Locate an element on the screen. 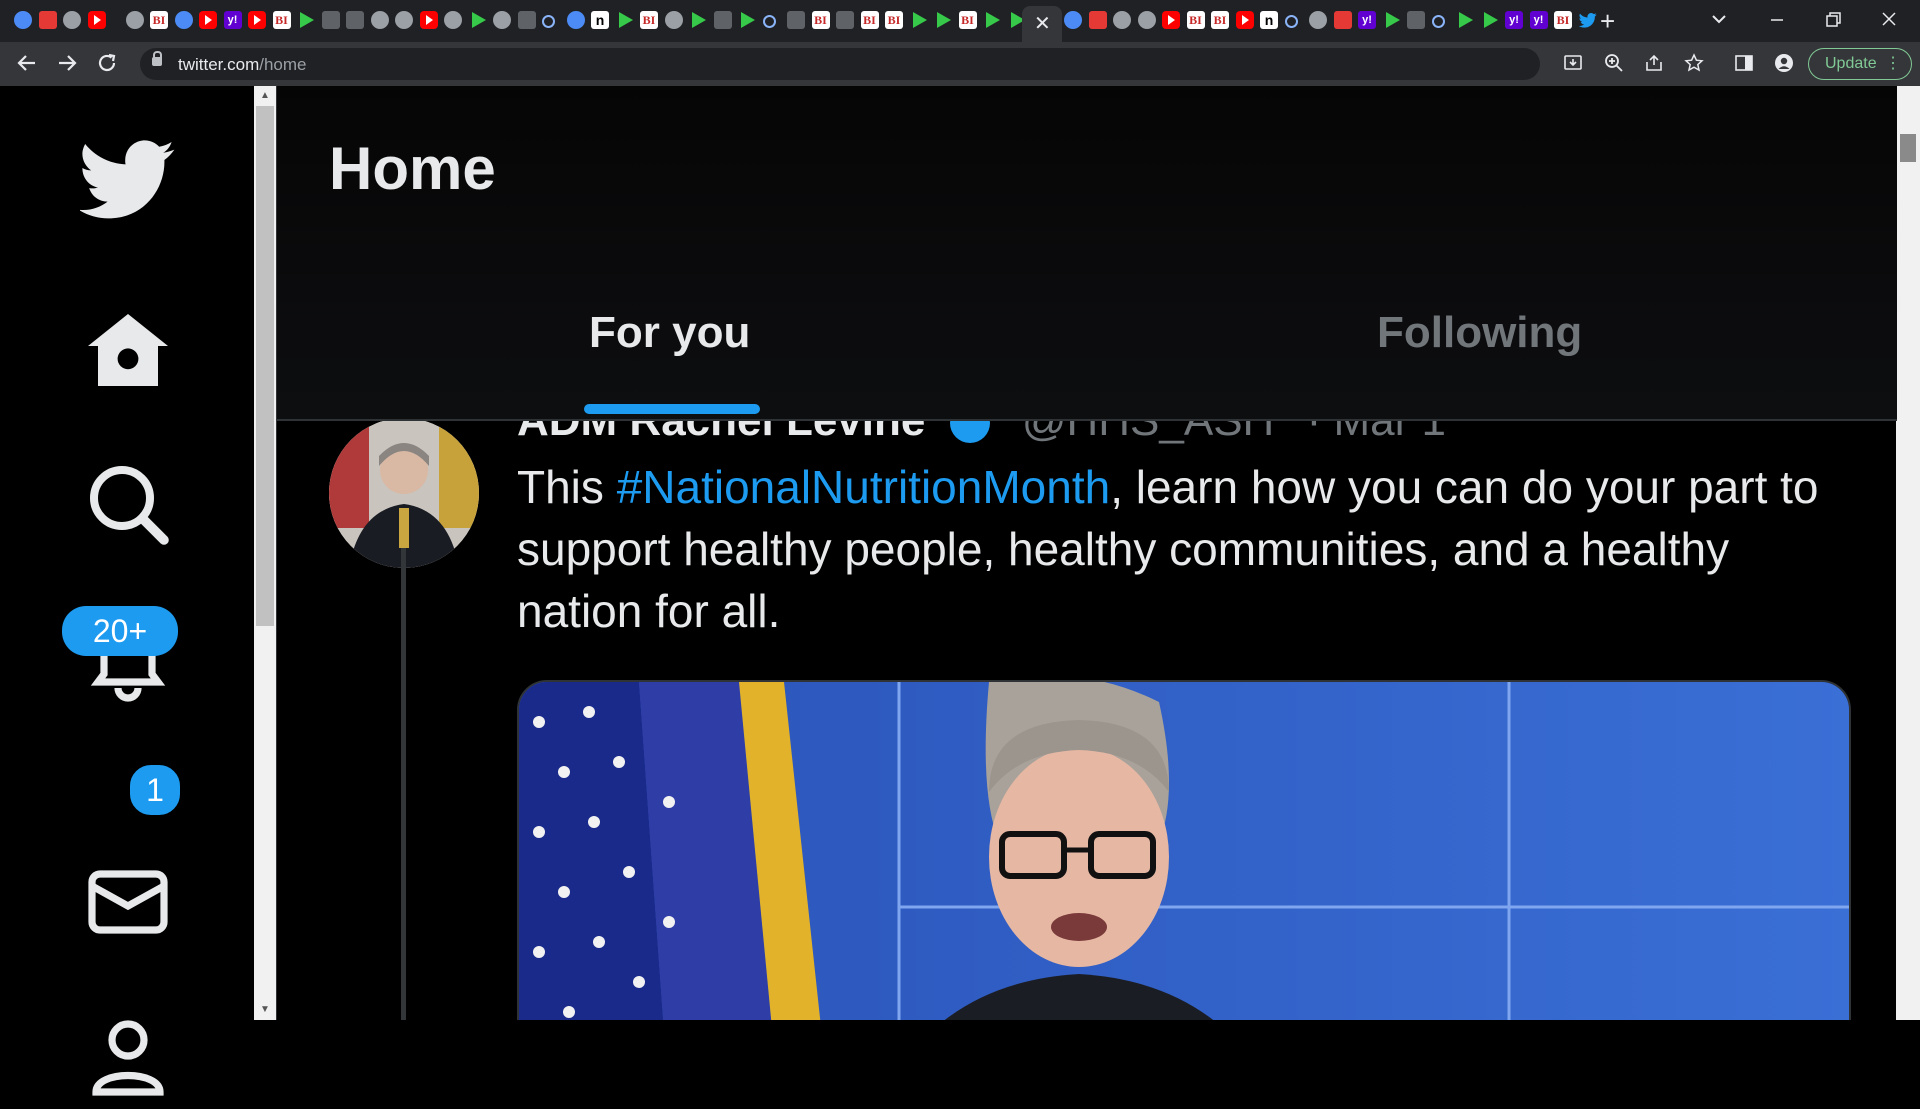 Image resolution: width=1920 pixels, height=1109 pixels. page-scrollbar-thumb is located at coordinates (1908, 148).